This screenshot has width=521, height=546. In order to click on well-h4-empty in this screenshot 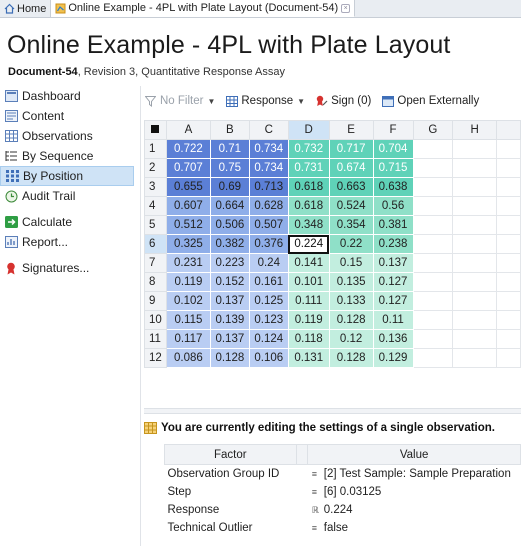, I will do `click(475, 206)`.